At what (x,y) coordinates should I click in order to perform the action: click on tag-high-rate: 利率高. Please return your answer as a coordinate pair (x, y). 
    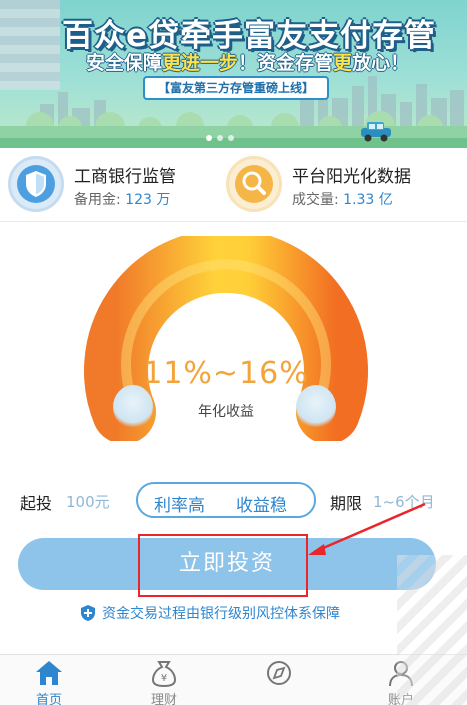
    Looking at the image, I should click on (179, 506).